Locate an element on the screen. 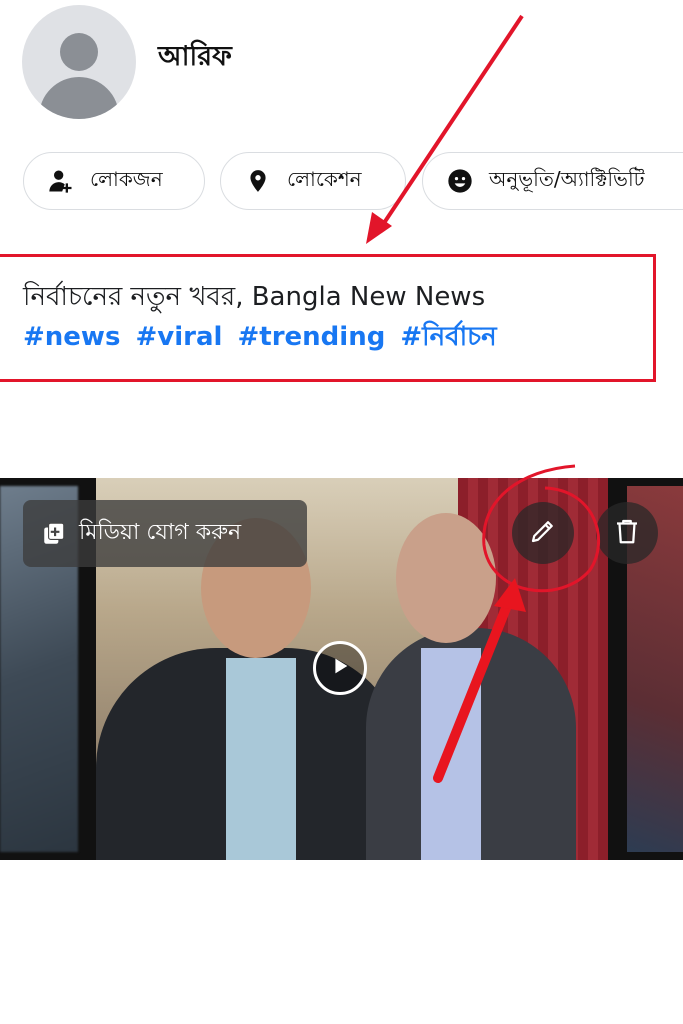  profile-name: আরিফ is located at coordinates (195, 56).